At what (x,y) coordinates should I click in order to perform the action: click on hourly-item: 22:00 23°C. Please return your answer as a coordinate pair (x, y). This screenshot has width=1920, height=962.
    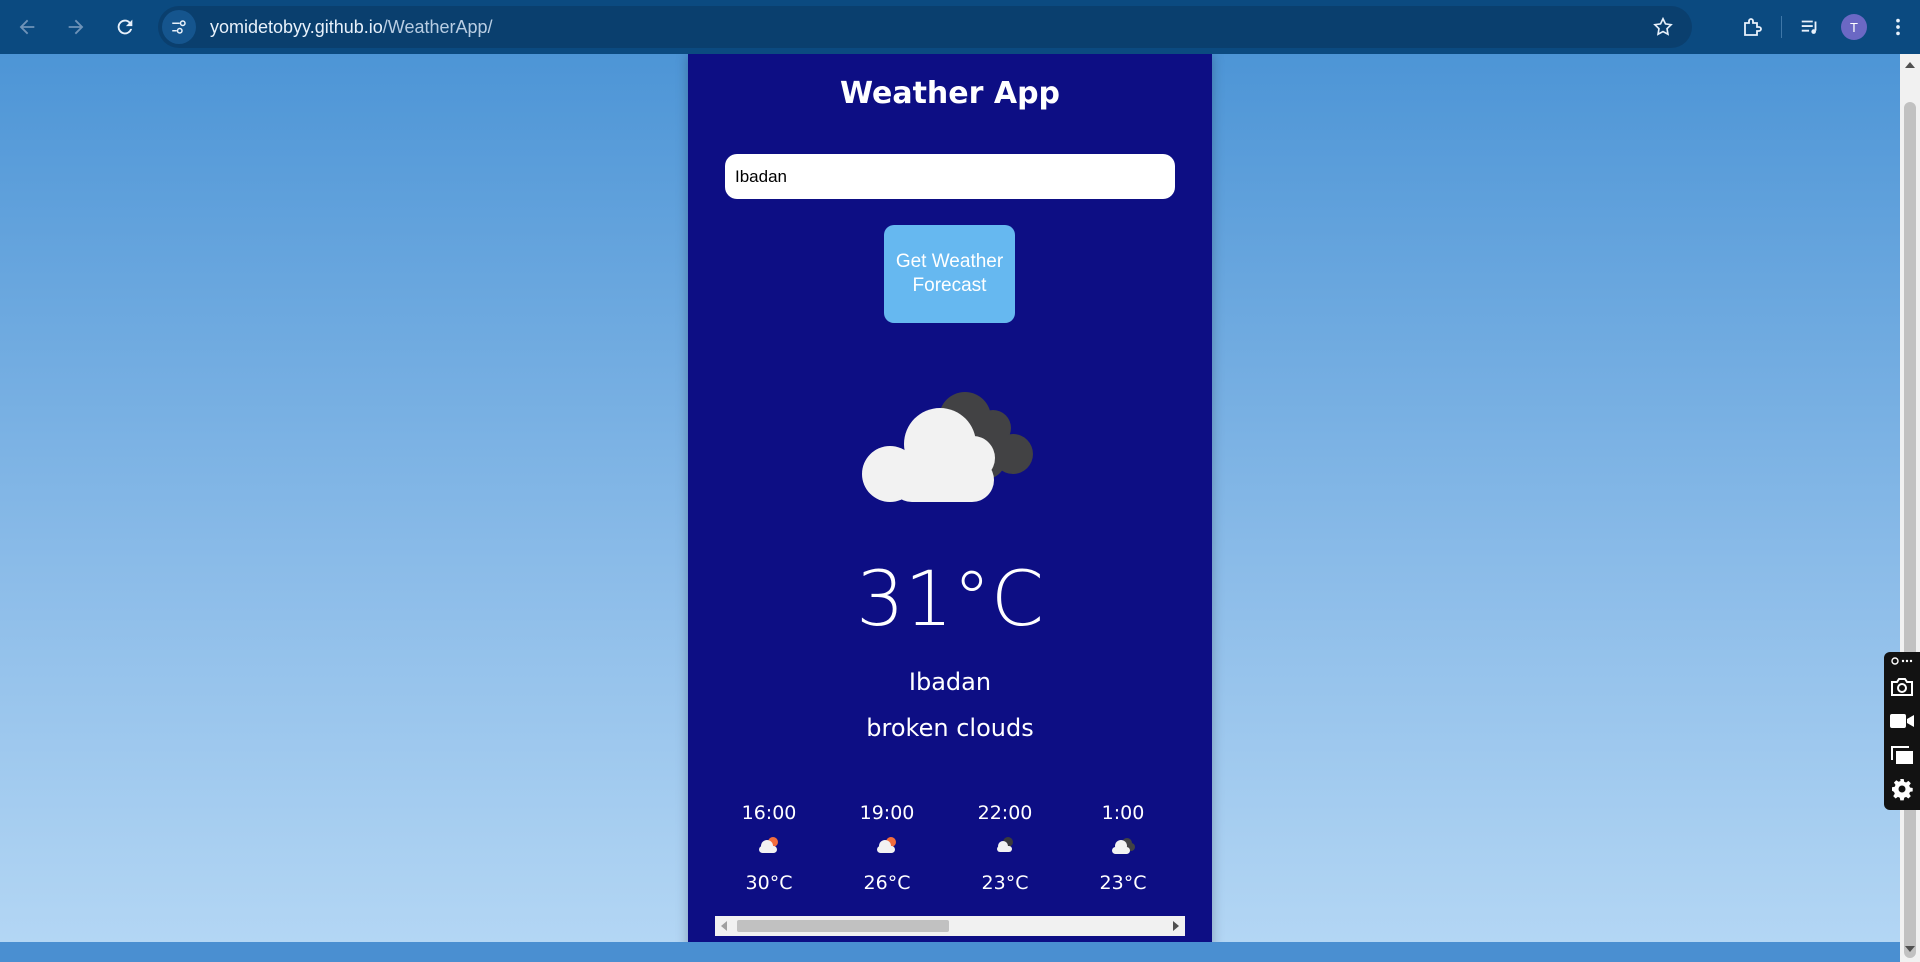
    Looking at the image, I should click on (1005, 847).